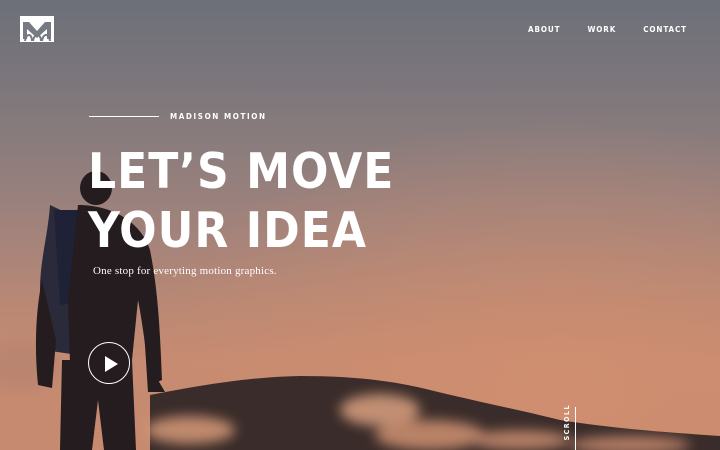 Image resolution: width=720 pixels, height=450 pixels. I want to click on nav-link-contact: CONTACT, so click(665, 29).